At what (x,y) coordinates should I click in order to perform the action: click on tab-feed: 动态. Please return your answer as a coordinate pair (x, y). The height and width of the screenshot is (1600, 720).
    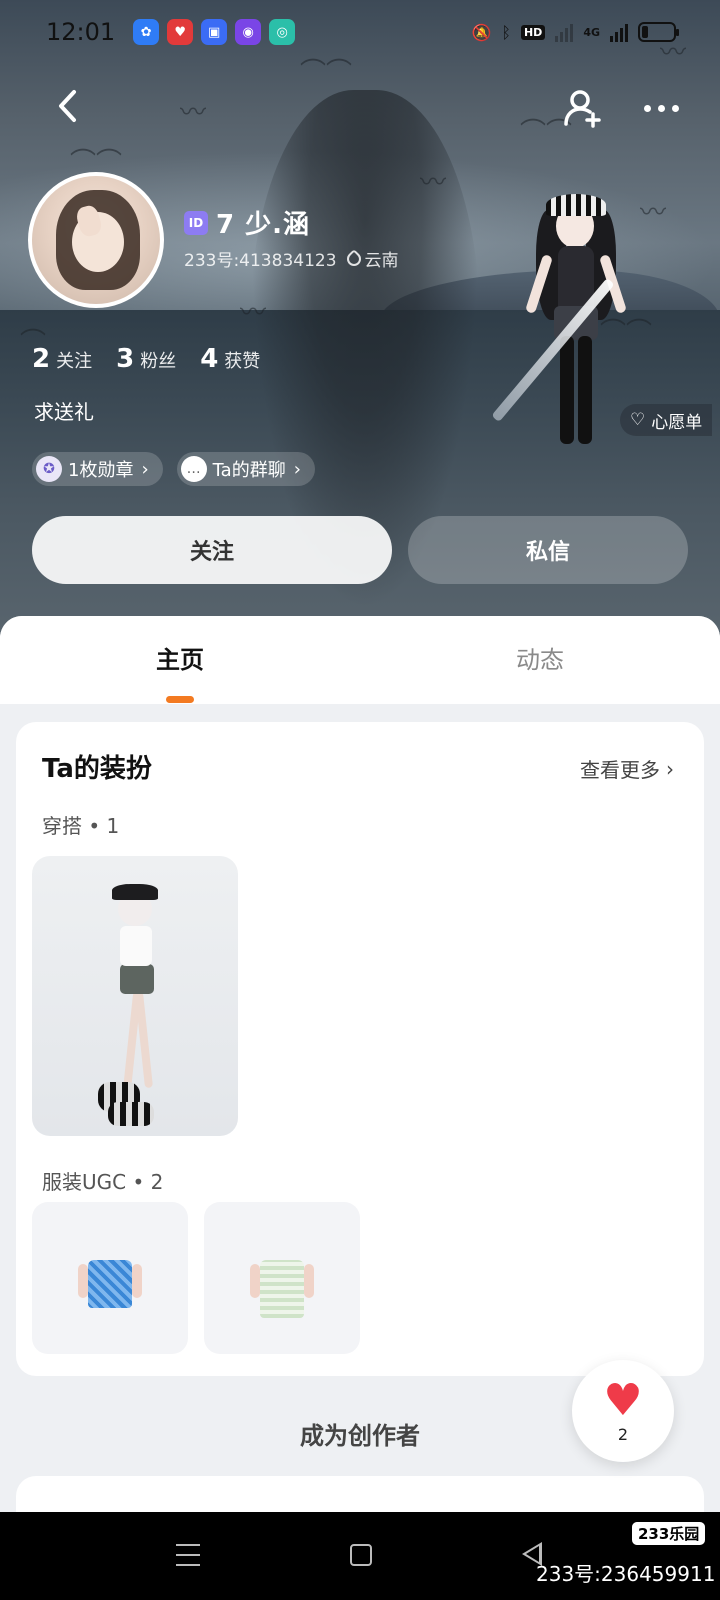
    Looking at the image, I should click on (540, 660).